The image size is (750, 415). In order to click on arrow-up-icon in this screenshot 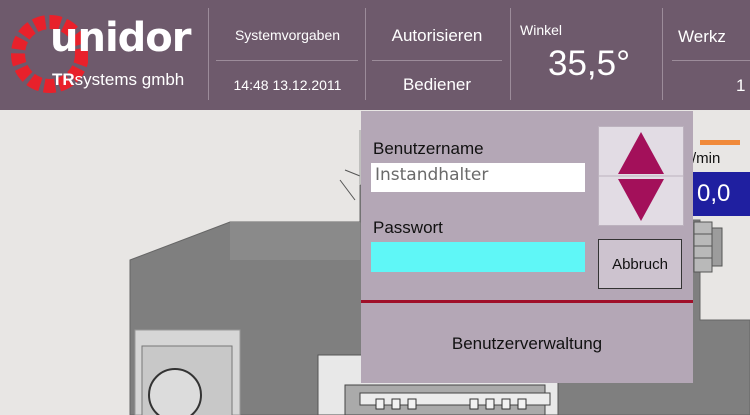, I will do `click(641, 153)`.